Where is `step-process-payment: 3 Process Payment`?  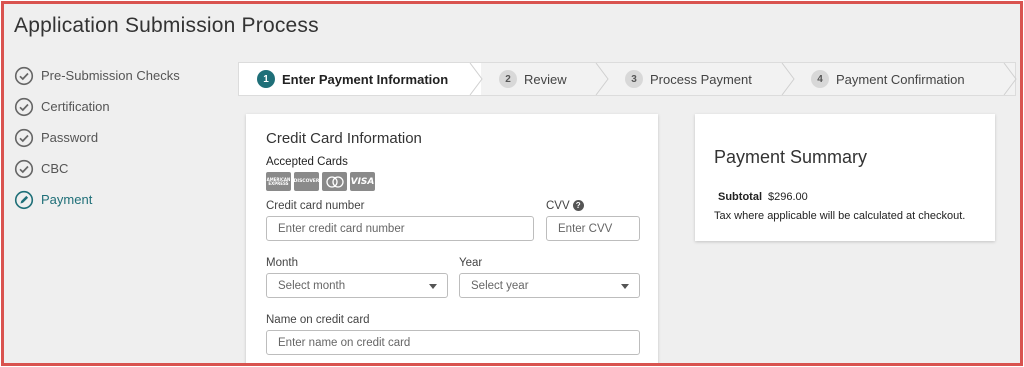
step-process-payment: 3 Process Payment is located at coordinates (701, 79).